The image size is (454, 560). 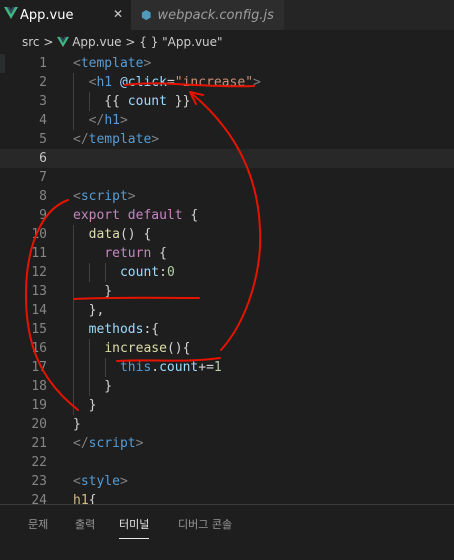 I want to click on settings-icon: ⬢, so click(x=146, y=15).